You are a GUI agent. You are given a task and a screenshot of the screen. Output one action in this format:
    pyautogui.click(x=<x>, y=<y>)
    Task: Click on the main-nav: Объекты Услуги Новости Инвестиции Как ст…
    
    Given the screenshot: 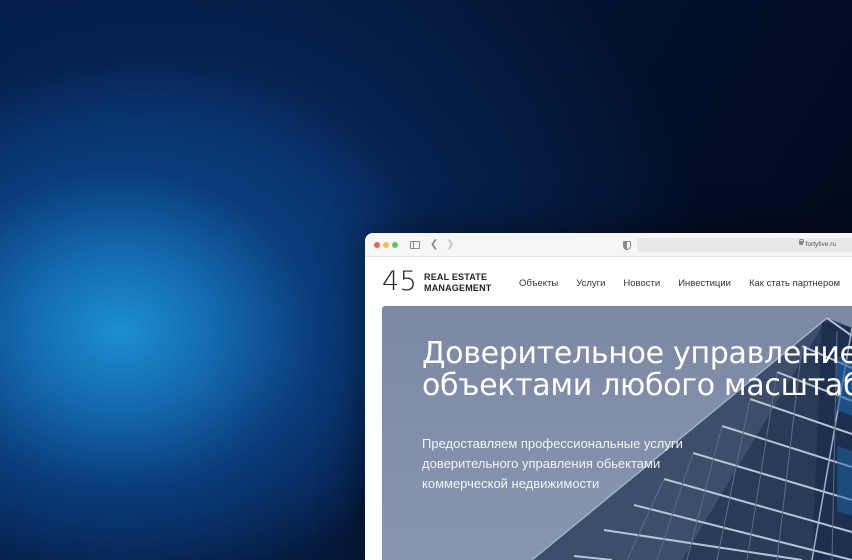 What is the action you would take?
    pyautogui.click(x=685, y=283)
    